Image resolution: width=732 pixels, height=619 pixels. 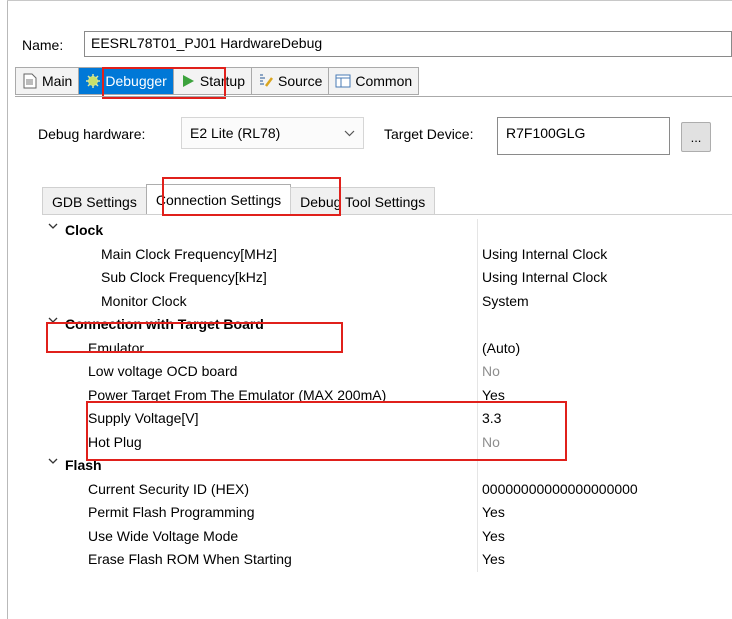 What do you see at coordinates (163, 371) in the screenshot?
I see `property-label: Low voltage OCD board` at bounding box center [163, 371].